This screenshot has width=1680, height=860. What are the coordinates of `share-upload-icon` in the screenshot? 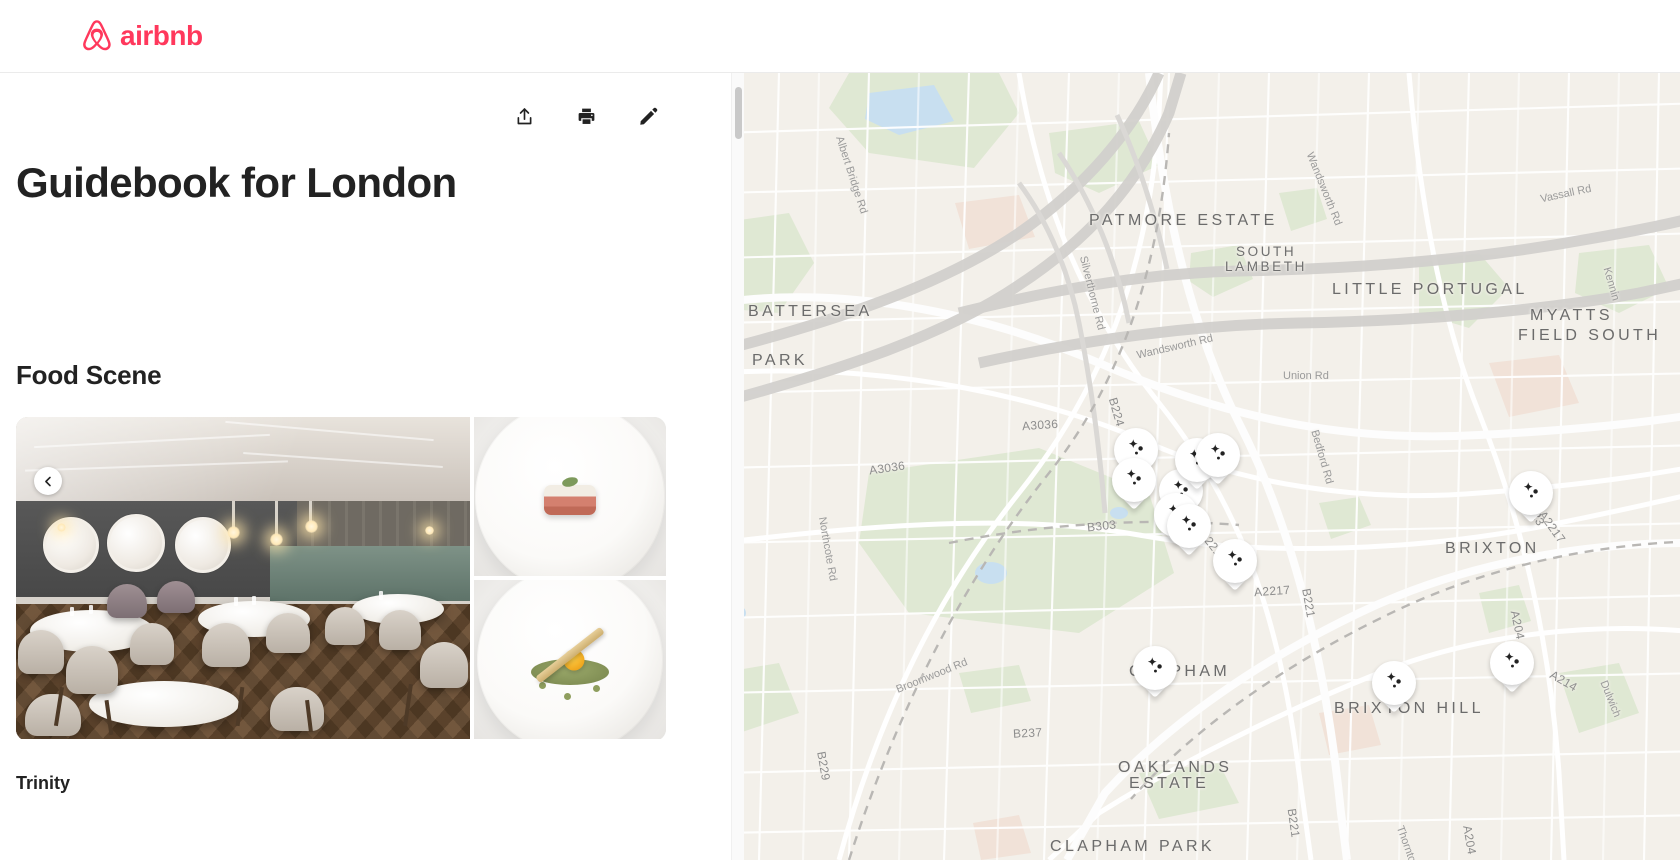 It's located at (524, 116).